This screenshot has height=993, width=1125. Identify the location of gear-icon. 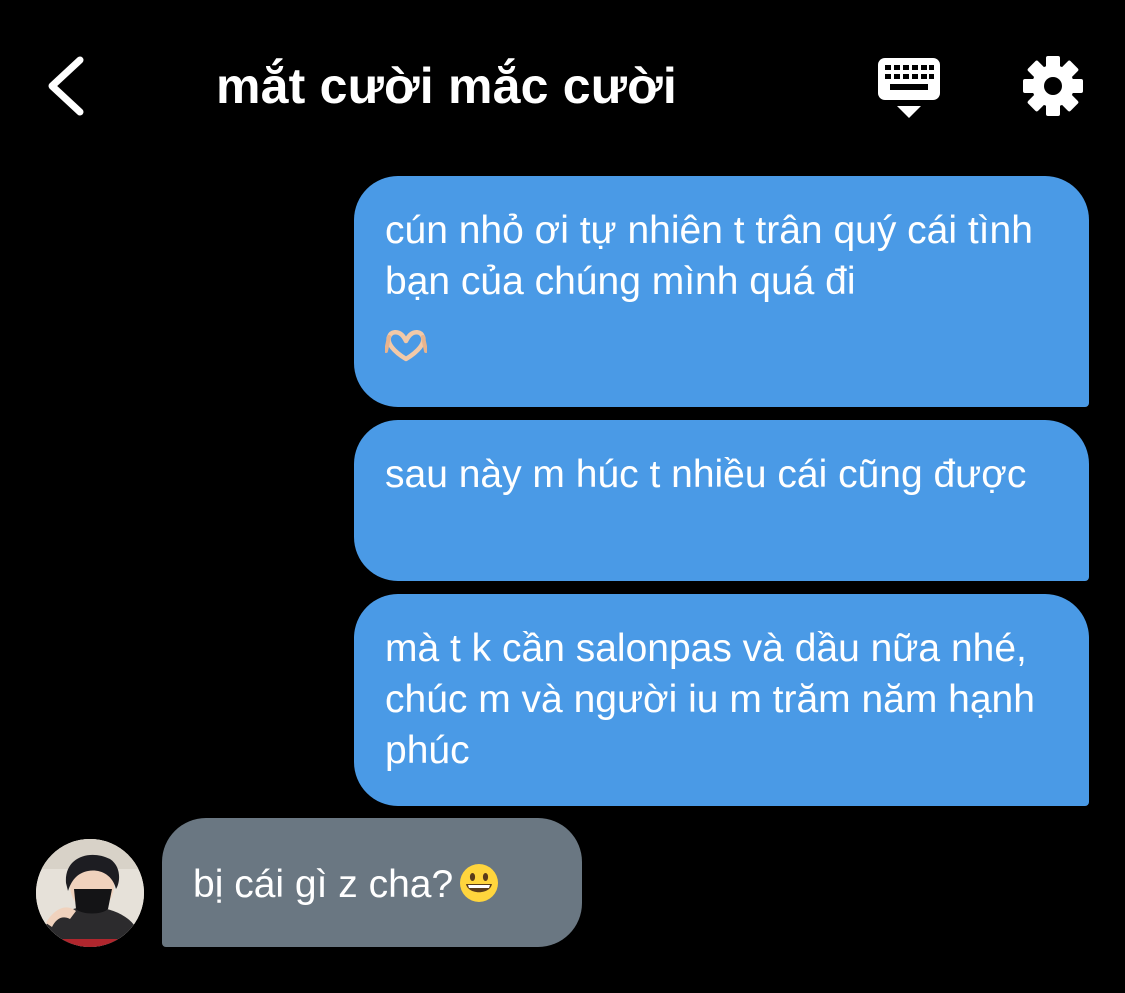
(1053, 86).